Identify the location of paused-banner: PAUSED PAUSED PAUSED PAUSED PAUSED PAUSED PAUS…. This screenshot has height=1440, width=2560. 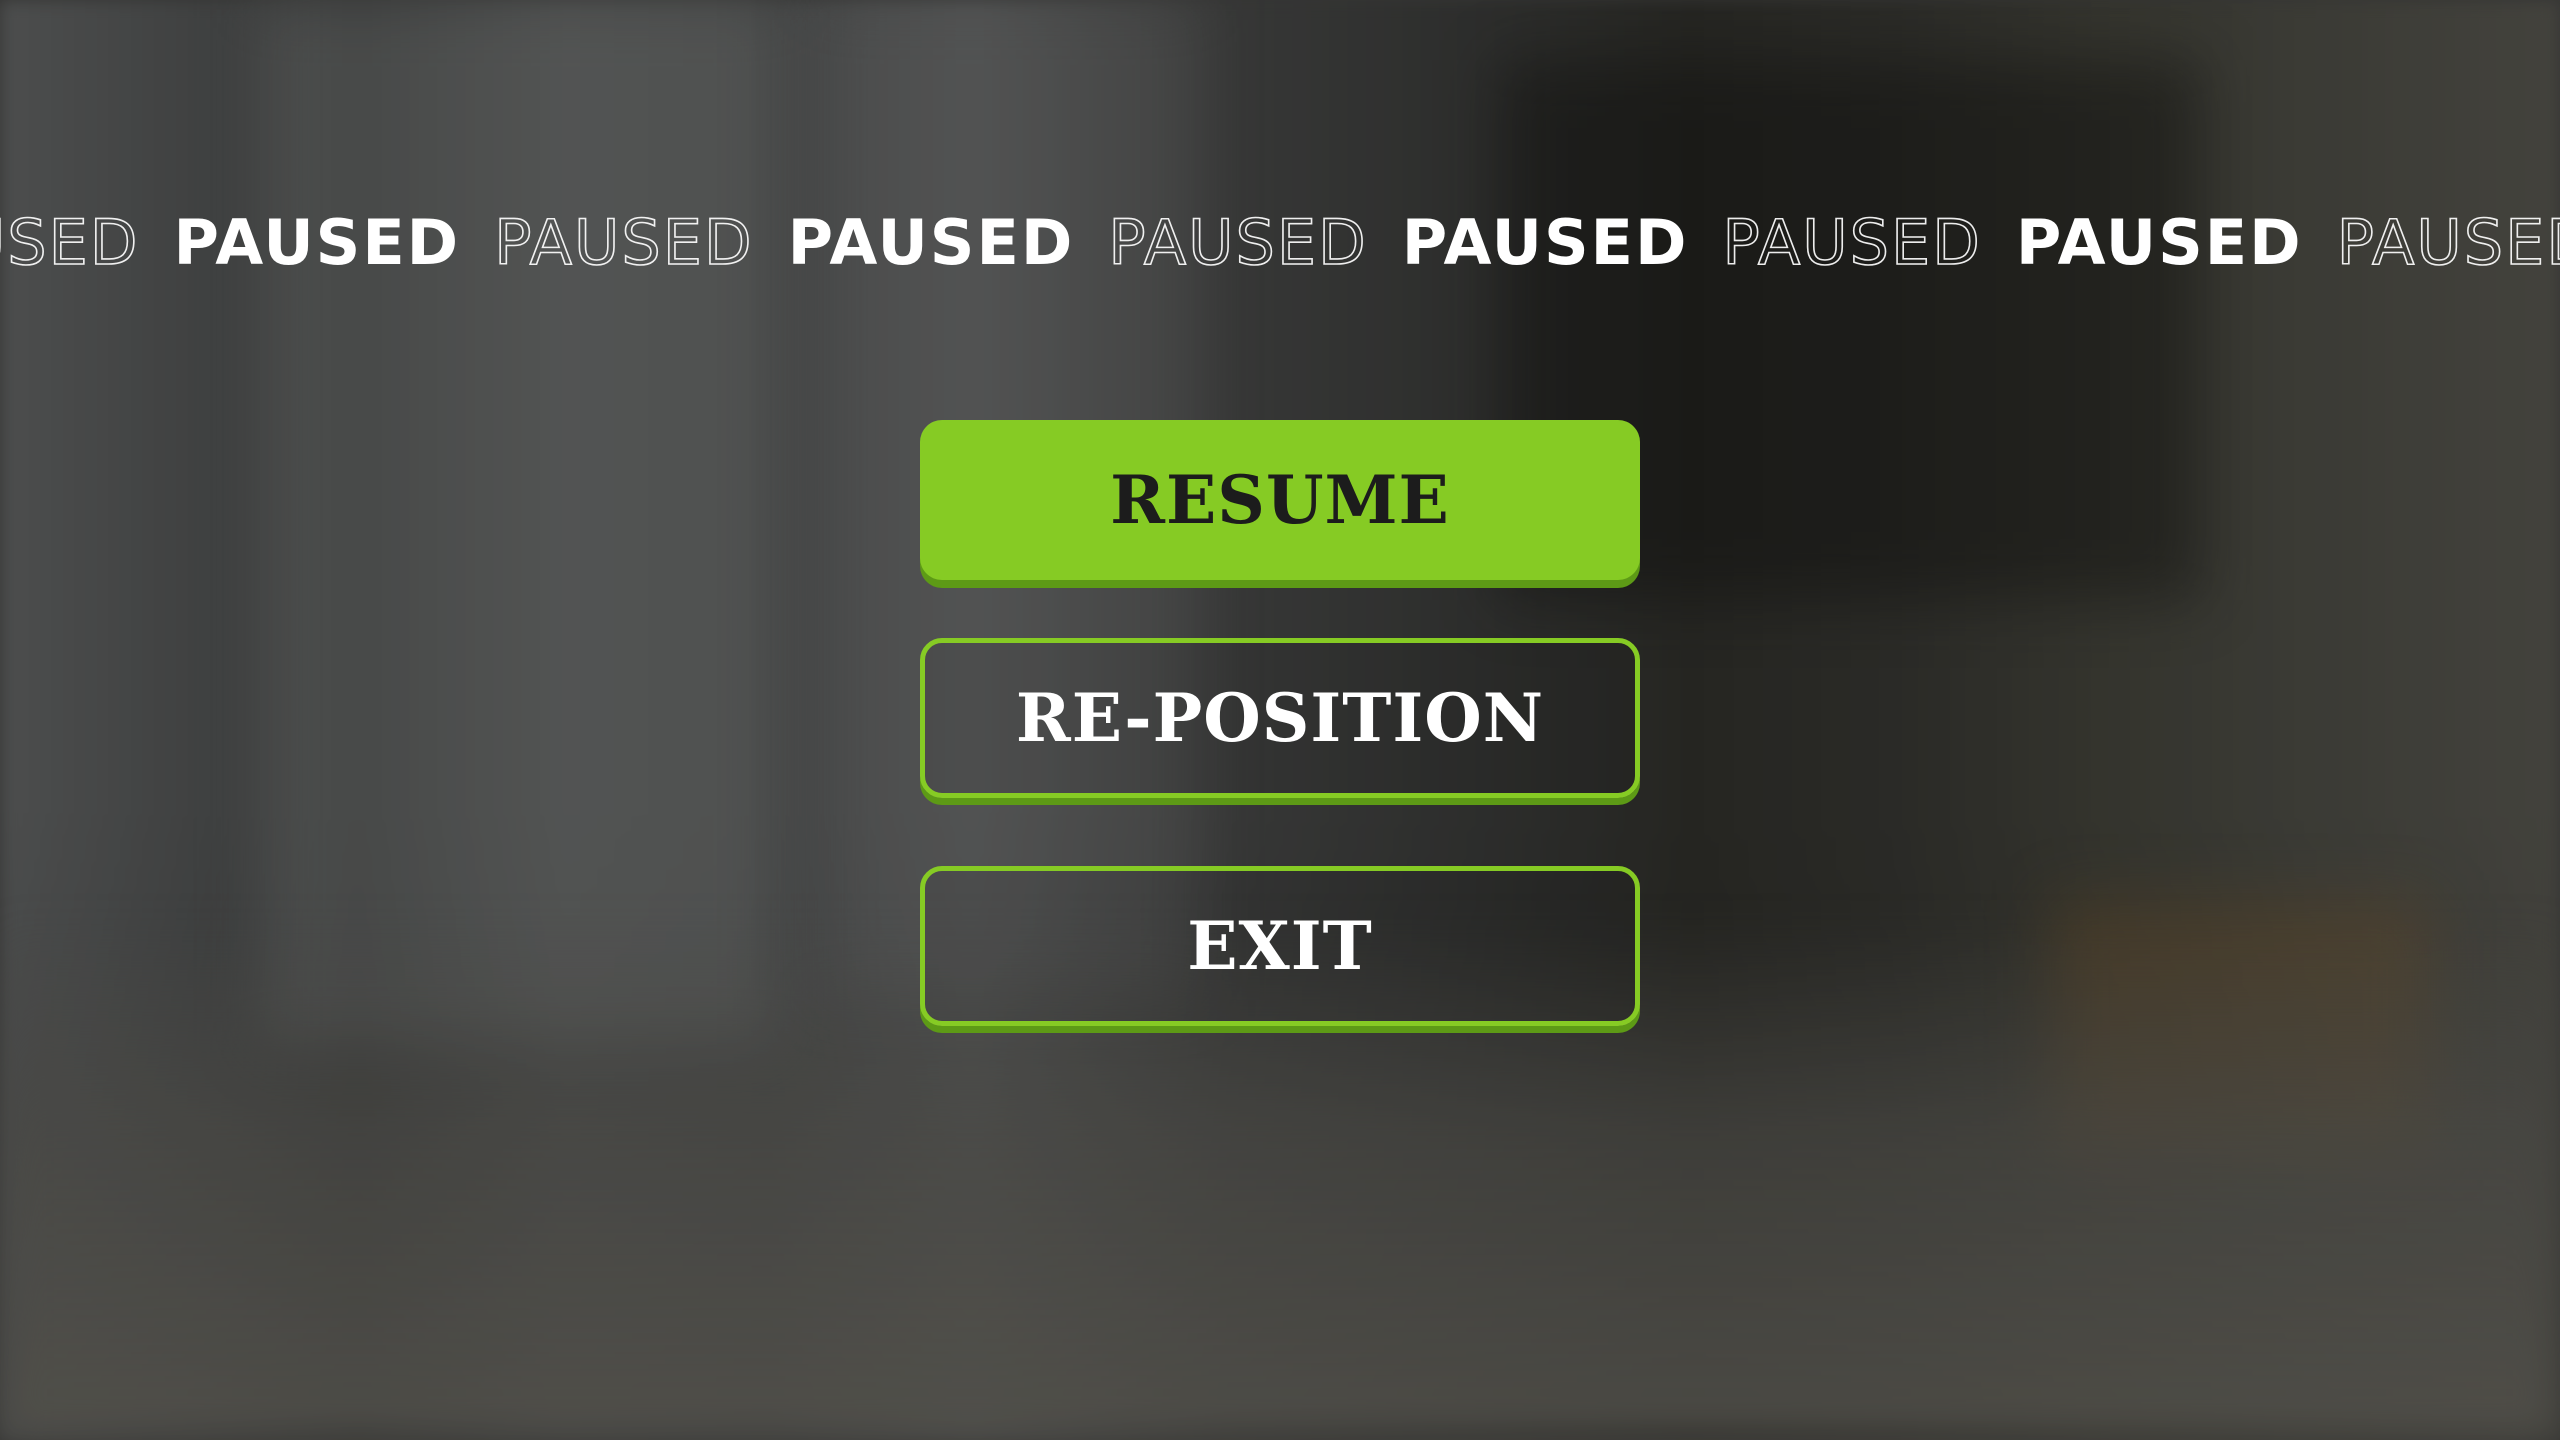
(1280, 242).